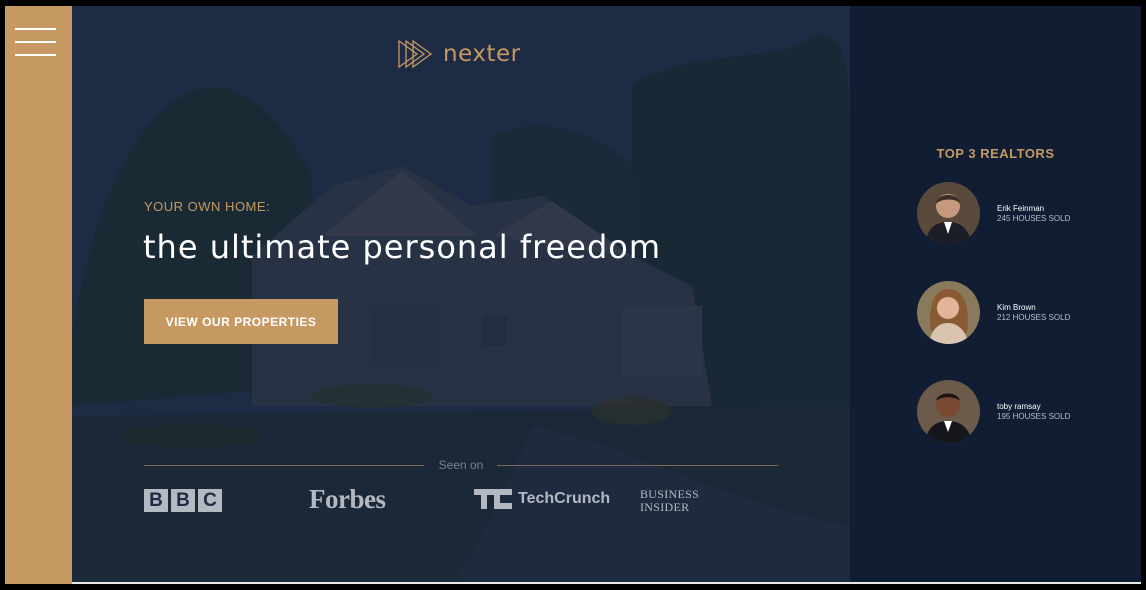 The image size is (1146, 590). I want to click on techcrunch-text: TechCrunch, so click(564, 498).